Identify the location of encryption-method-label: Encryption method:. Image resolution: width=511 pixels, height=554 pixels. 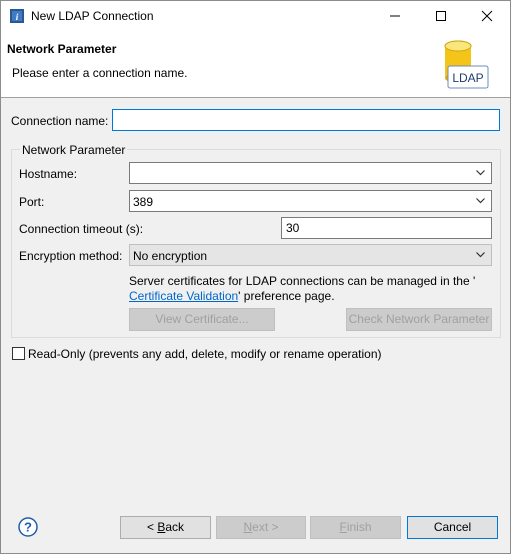
(71, 256).